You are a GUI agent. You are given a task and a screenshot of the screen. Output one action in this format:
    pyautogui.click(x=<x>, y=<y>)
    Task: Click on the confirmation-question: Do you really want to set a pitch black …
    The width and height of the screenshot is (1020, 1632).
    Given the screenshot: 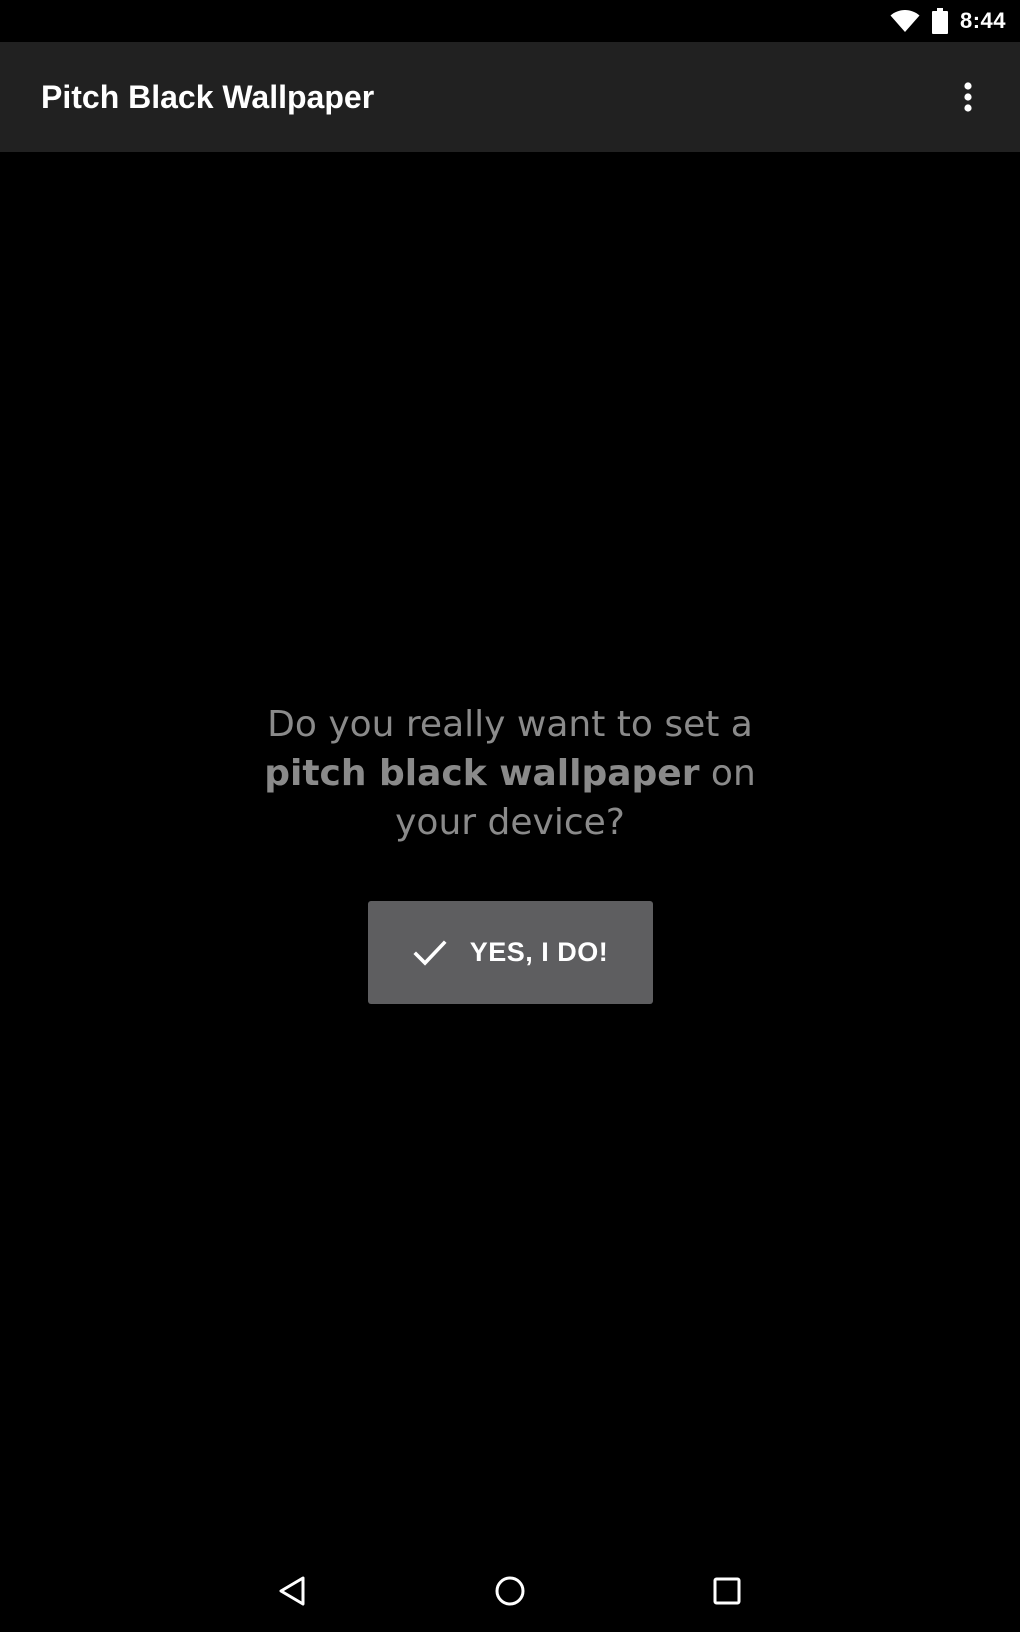 What is the action you would take?
    pyautogui.click(x=510, y=773)
    